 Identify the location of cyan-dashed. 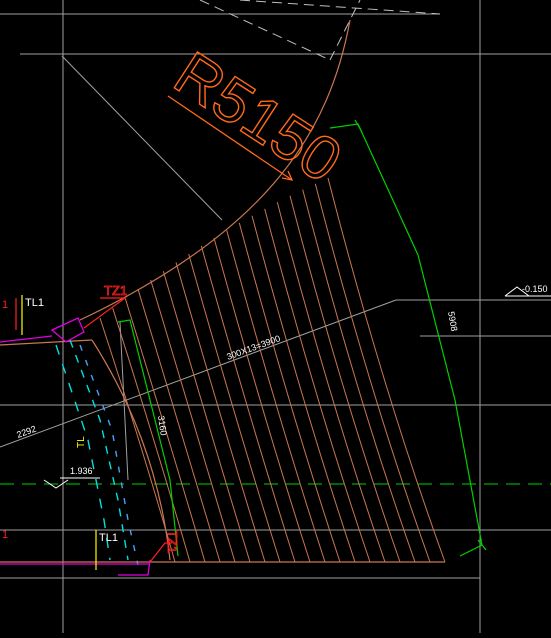
(99, 450).